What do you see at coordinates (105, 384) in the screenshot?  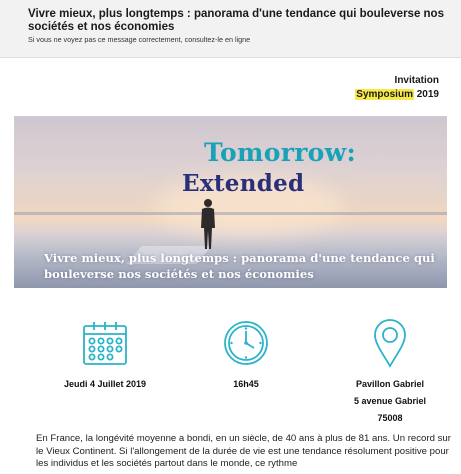 I see `event-date: Jeudi 4 Juillet 2019` at bounding box center [105, 384].